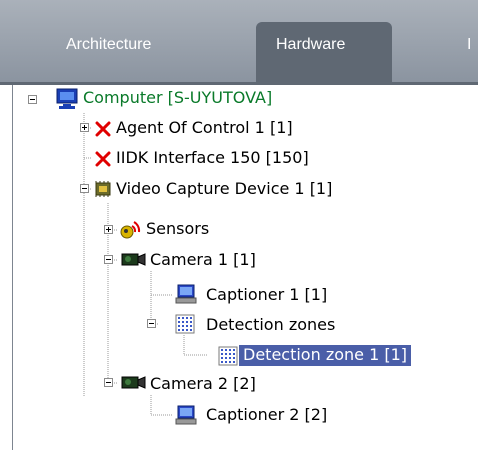 The height and width of the screenshot is (450, 478). I want to click on computer-label: Computer [S-UYUTOVA], so click(178, 97).